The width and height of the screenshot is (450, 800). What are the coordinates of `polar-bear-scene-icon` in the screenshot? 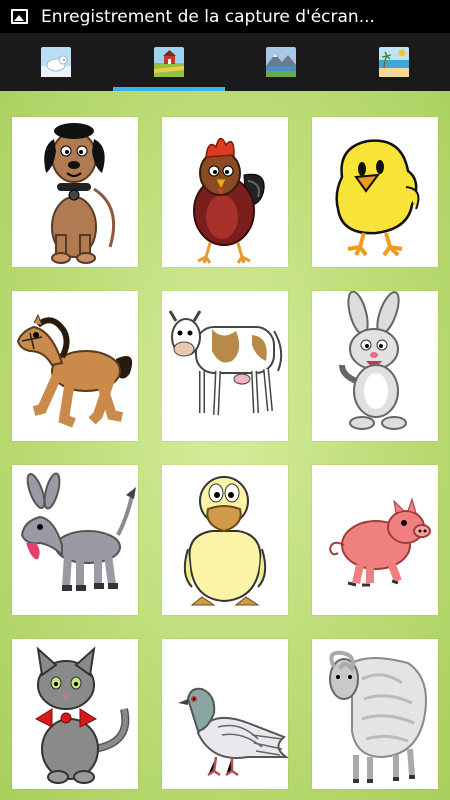 It's located at (56, 62).